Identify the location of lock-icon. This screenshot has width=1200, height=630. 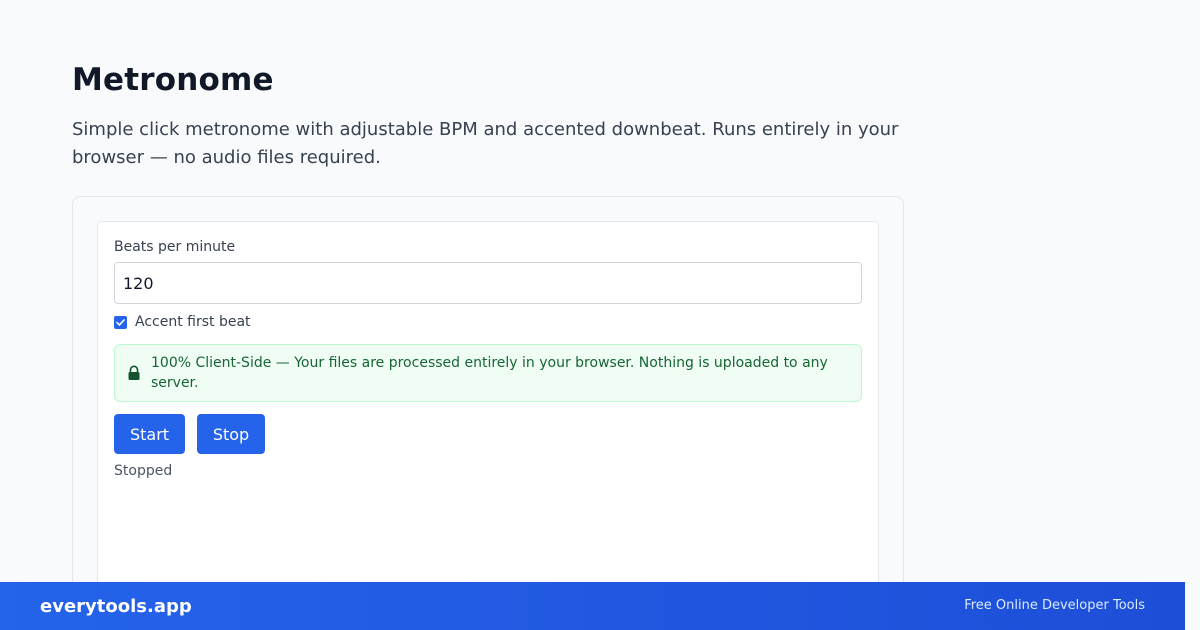
(134, 372).